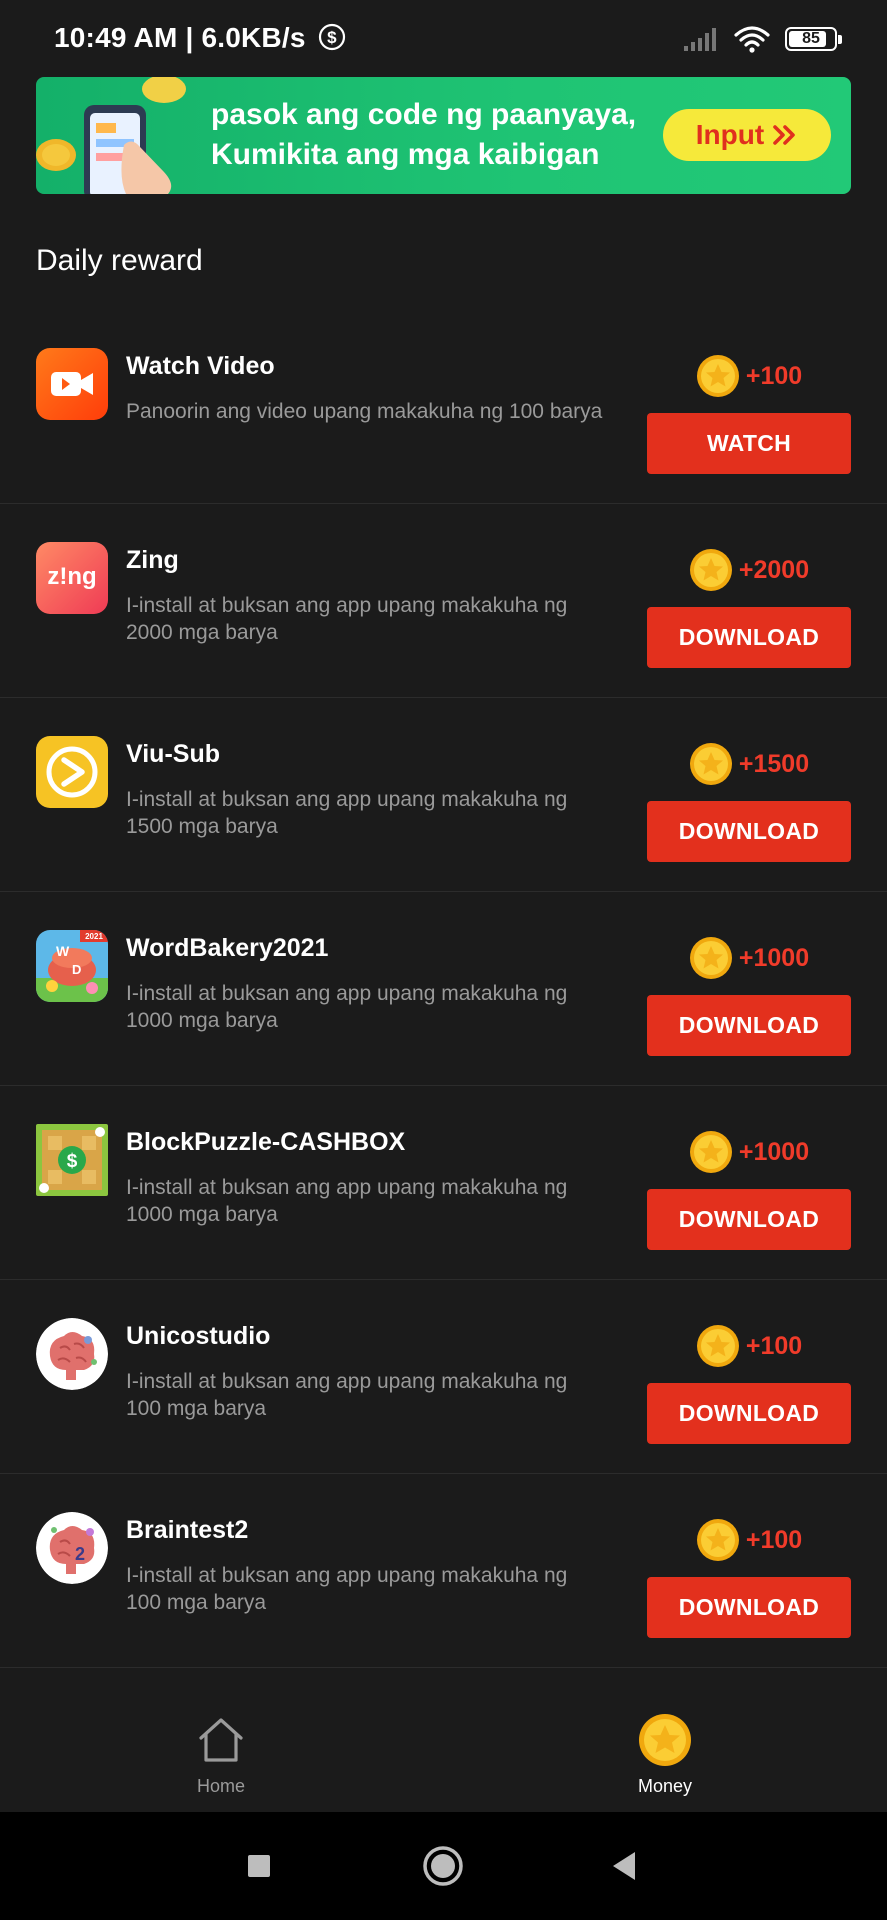 The width and height of the screenshot is (887, 1920). What do you see at coordinates (94, 936) in the screenshot?
I see `svg-text: 2021` at bounding box center [94, 936].